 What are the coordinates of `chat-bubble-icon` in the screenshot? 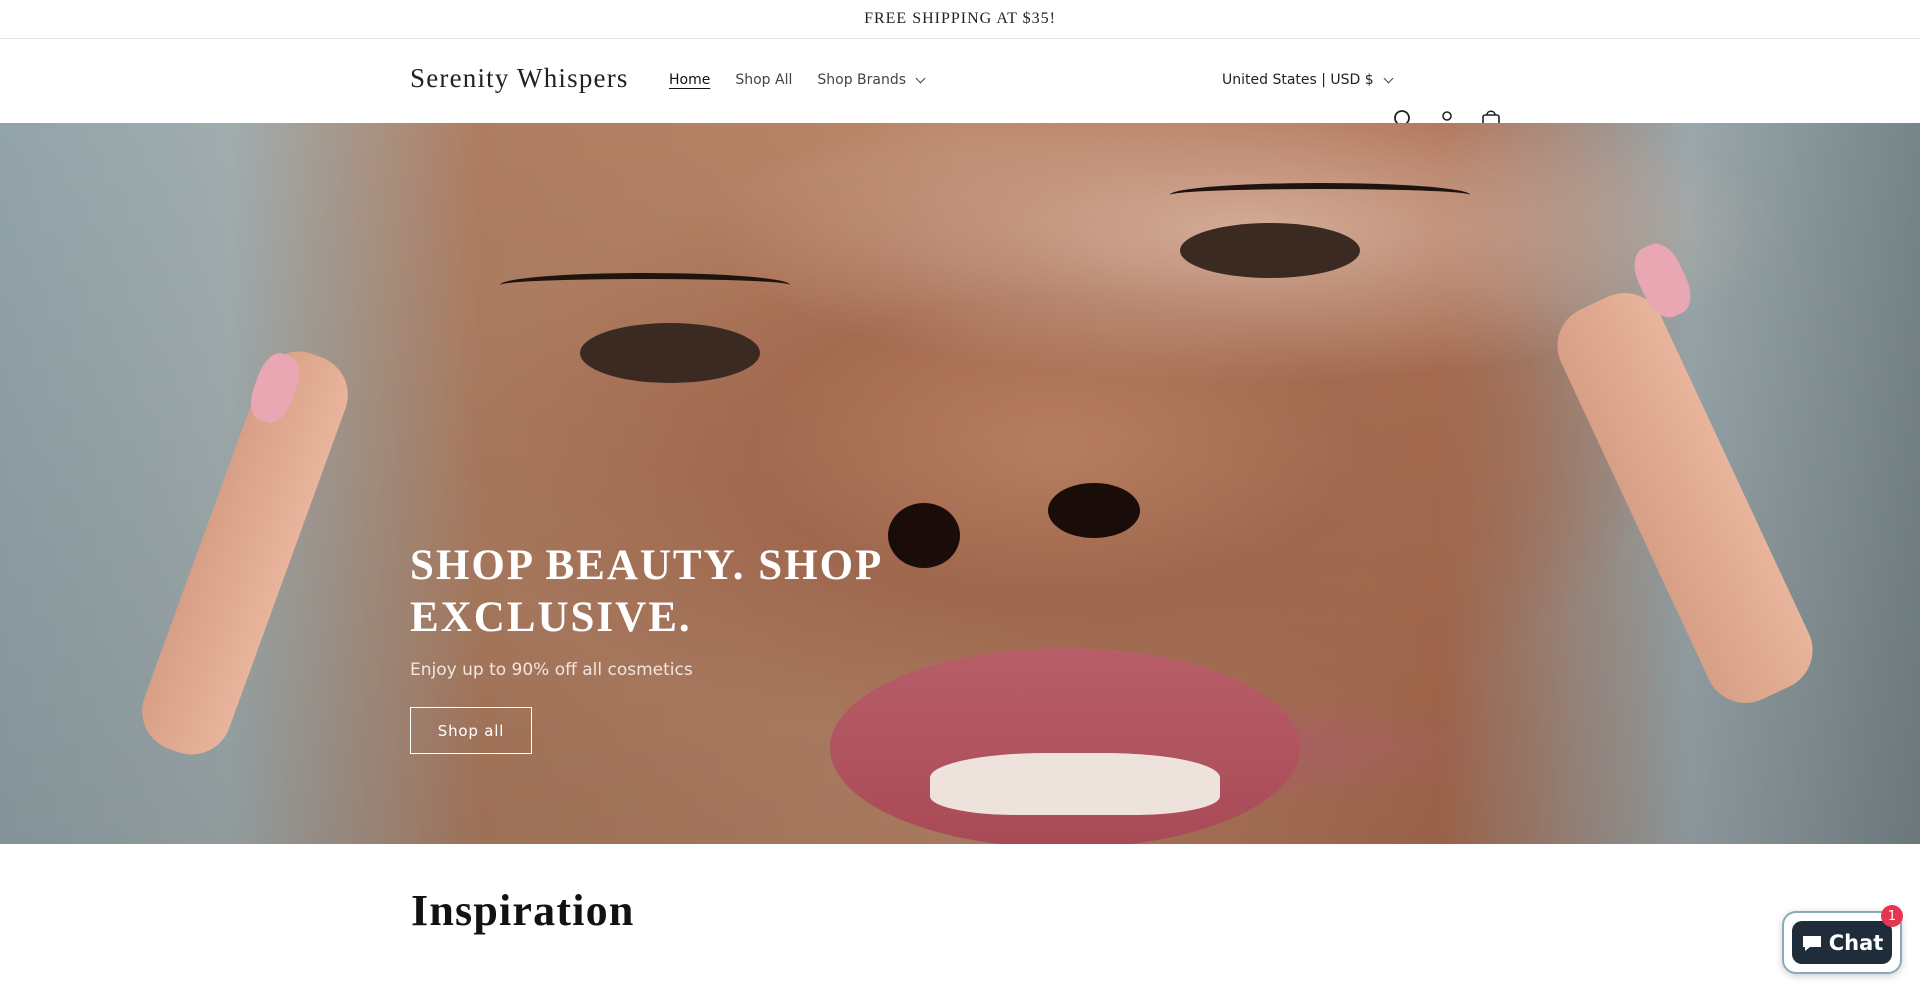 It's located at (1811, 943).